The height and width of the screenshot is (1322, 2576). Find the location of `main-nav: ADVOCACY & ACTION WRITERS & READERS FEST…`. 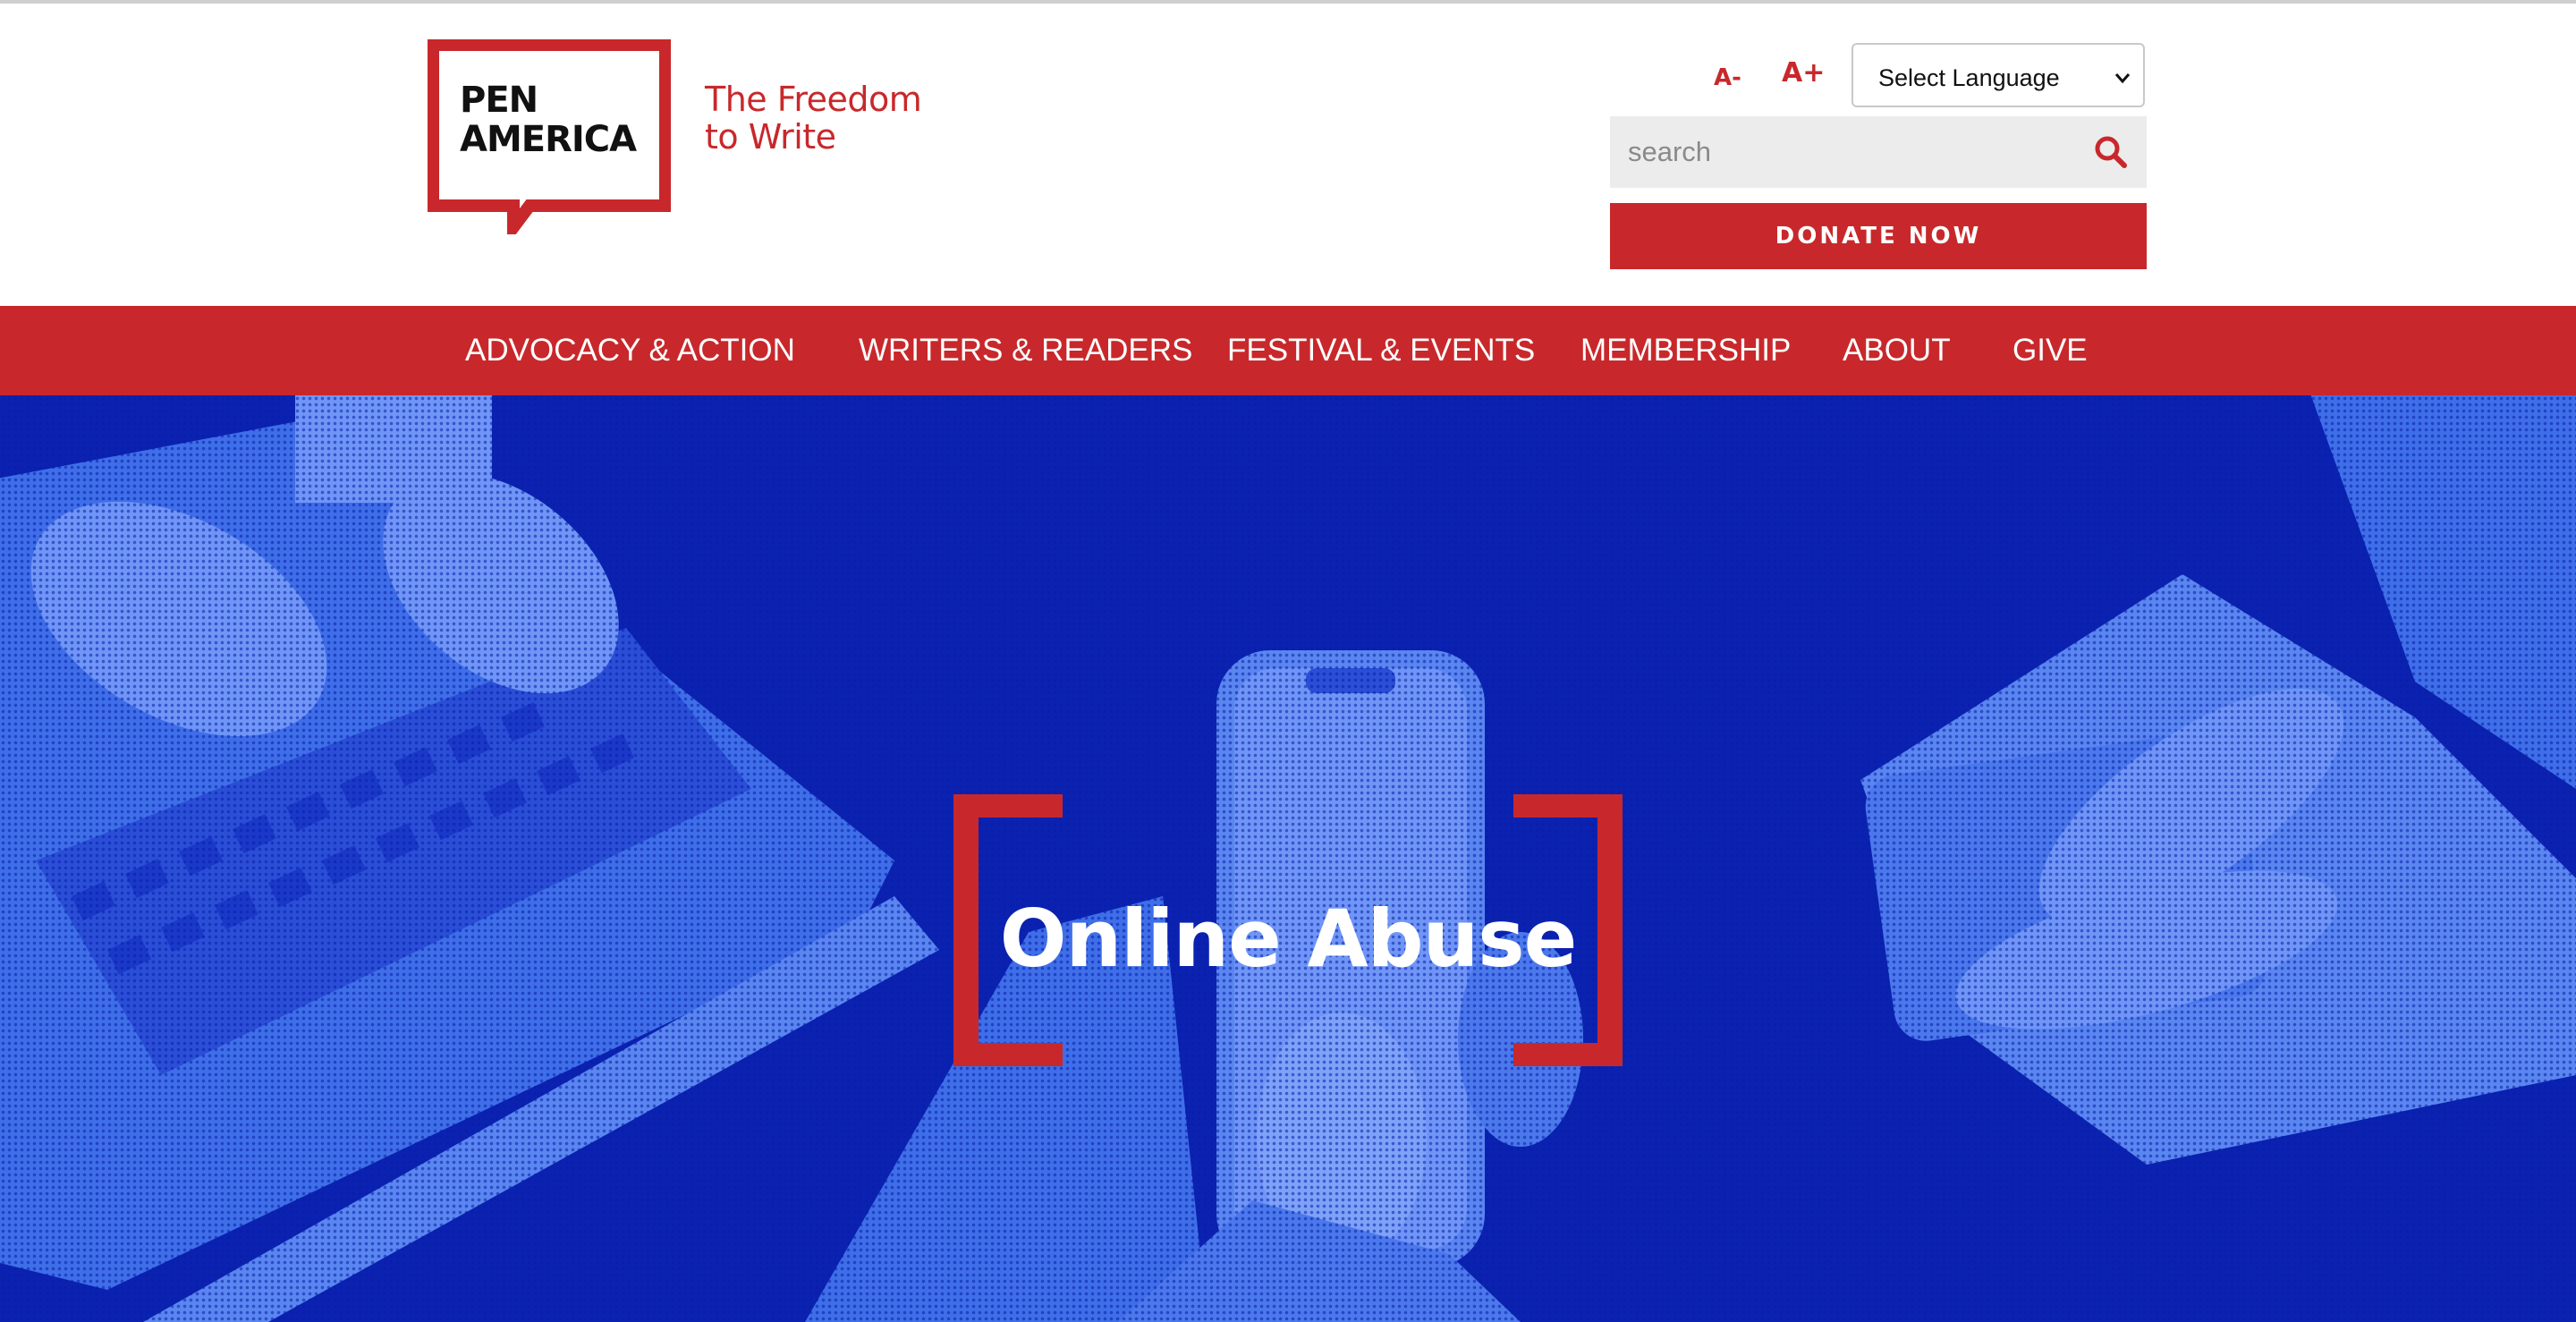

main-nav: ADVOCACY & ACTION WRITERS & READERS FEST… is located at coordinates (1288, 350).